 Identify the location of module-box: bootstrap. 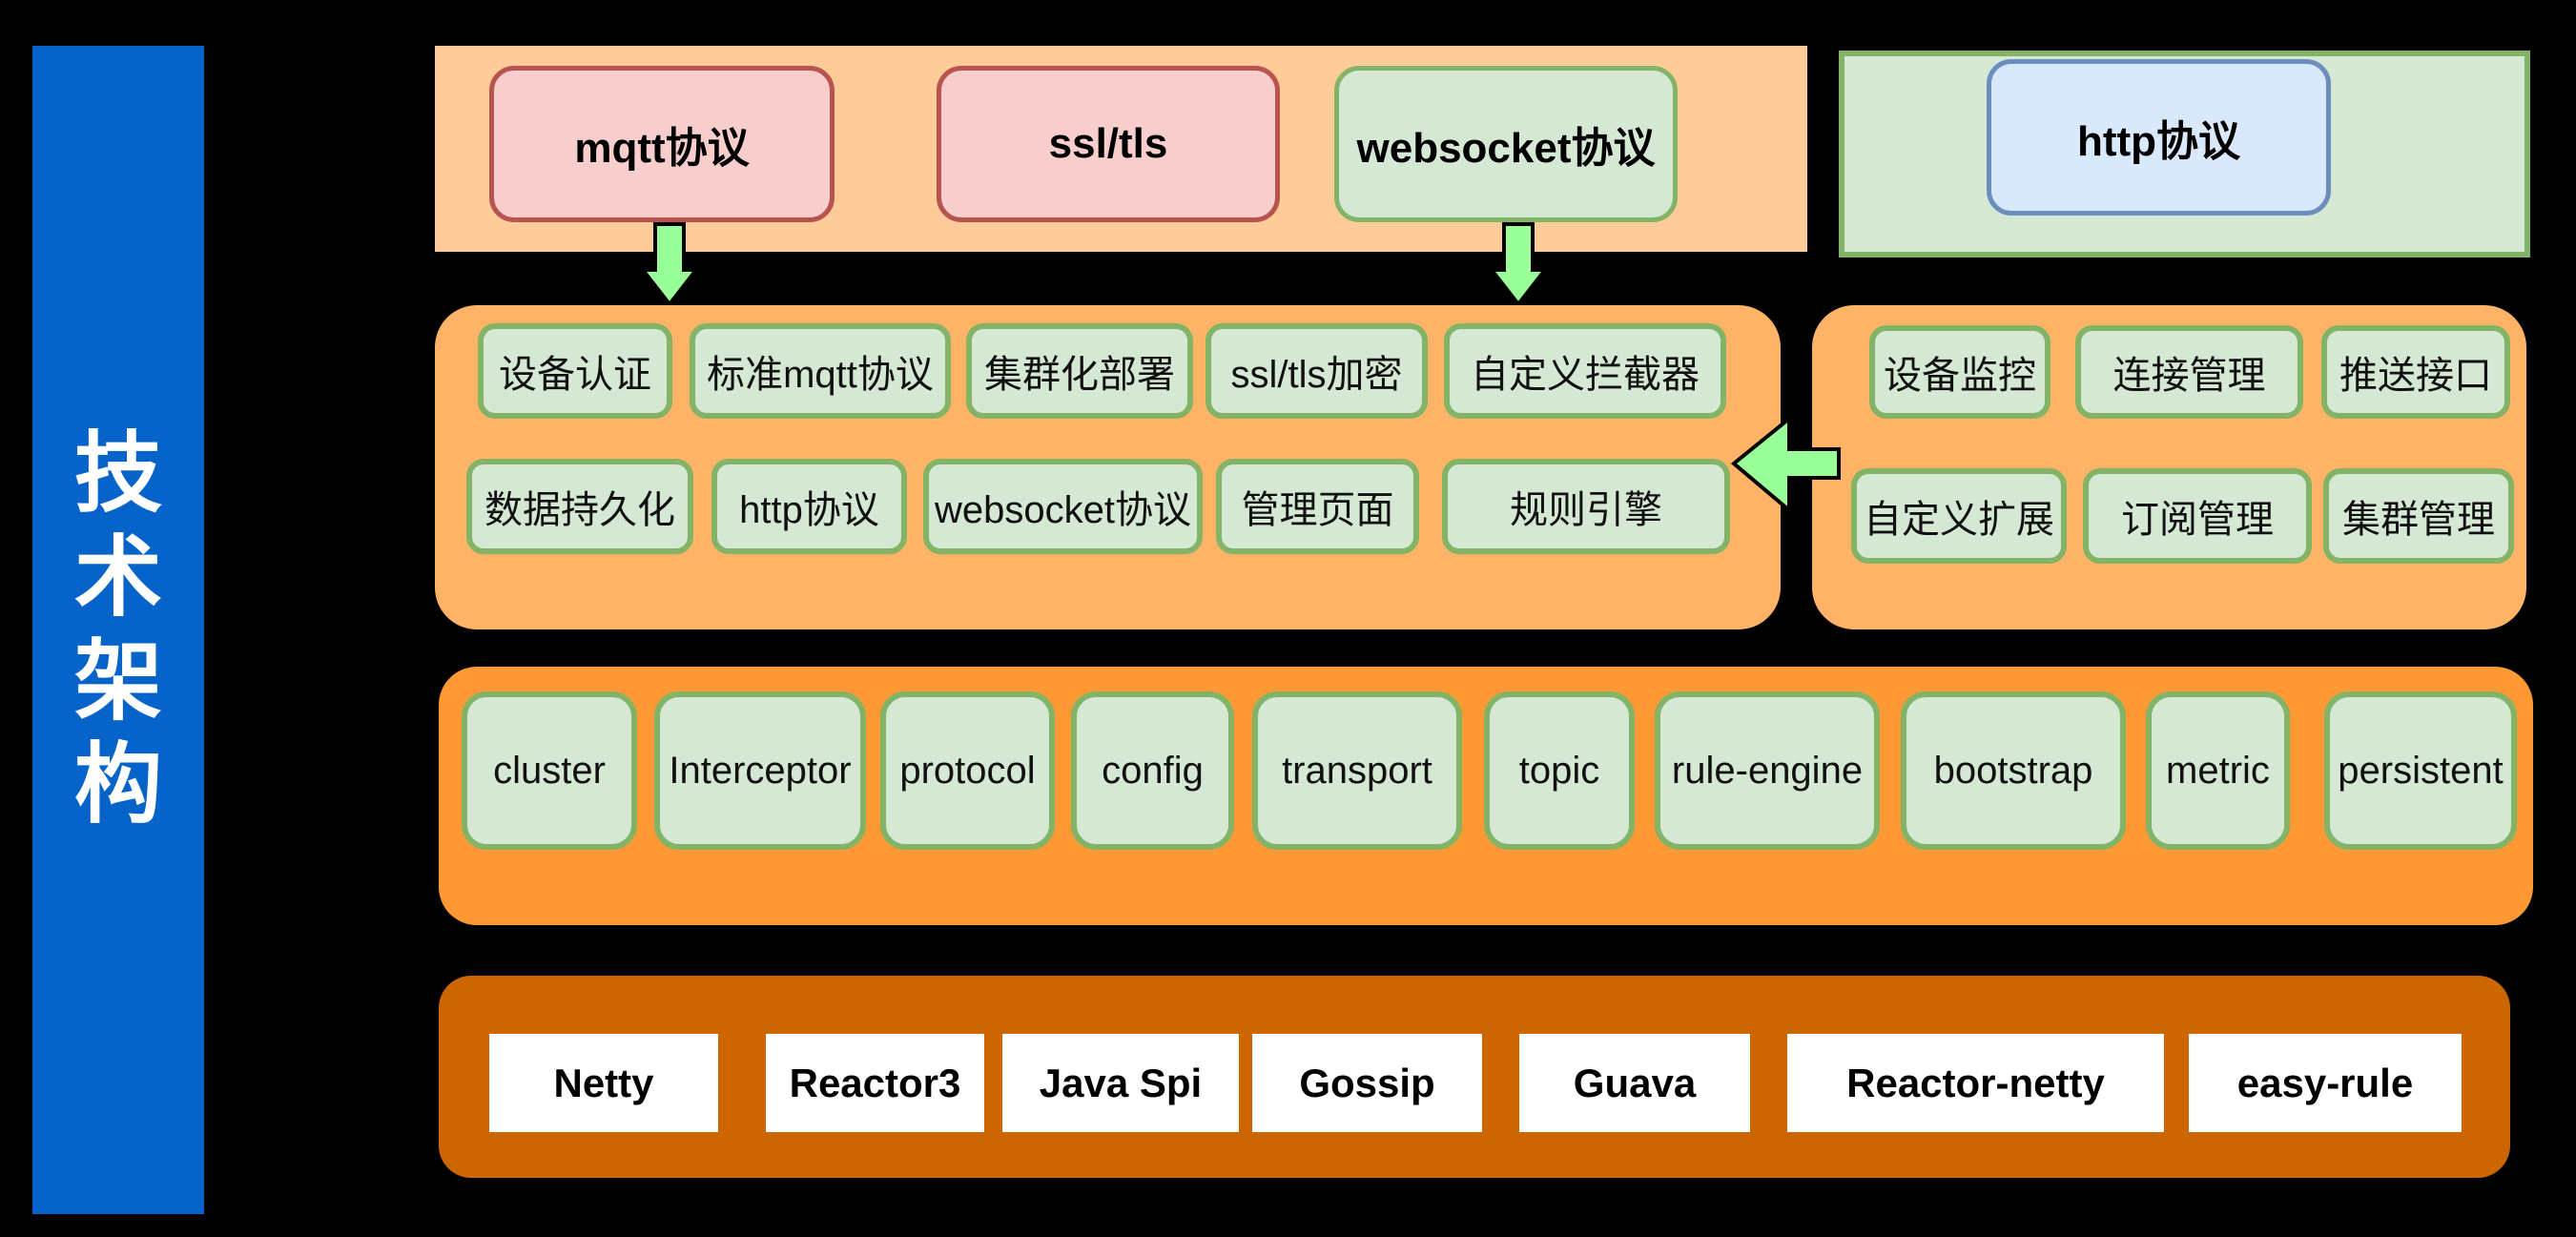
(2013, 770).